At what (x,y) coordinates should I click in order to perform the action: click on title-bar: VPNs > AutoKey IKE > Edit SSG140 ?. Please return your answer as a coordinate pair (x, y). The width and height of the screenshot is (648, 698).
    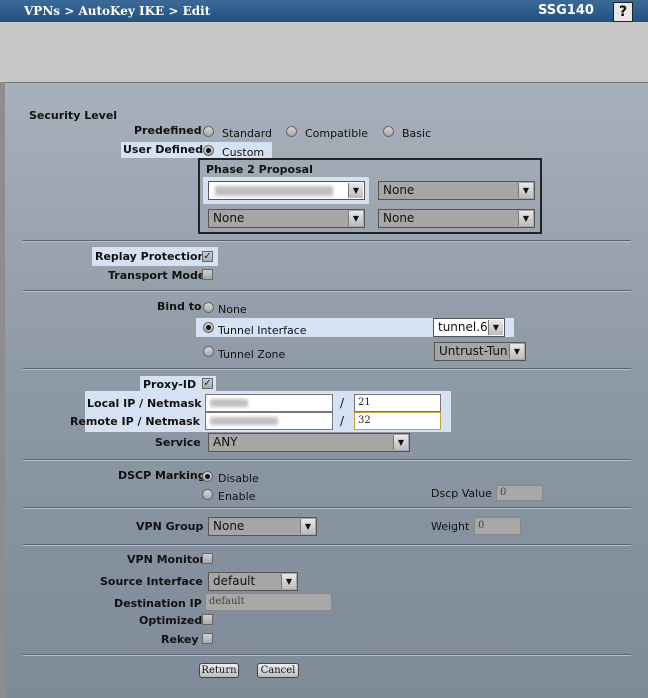
    Looking at the image, I should click on (324, 11).